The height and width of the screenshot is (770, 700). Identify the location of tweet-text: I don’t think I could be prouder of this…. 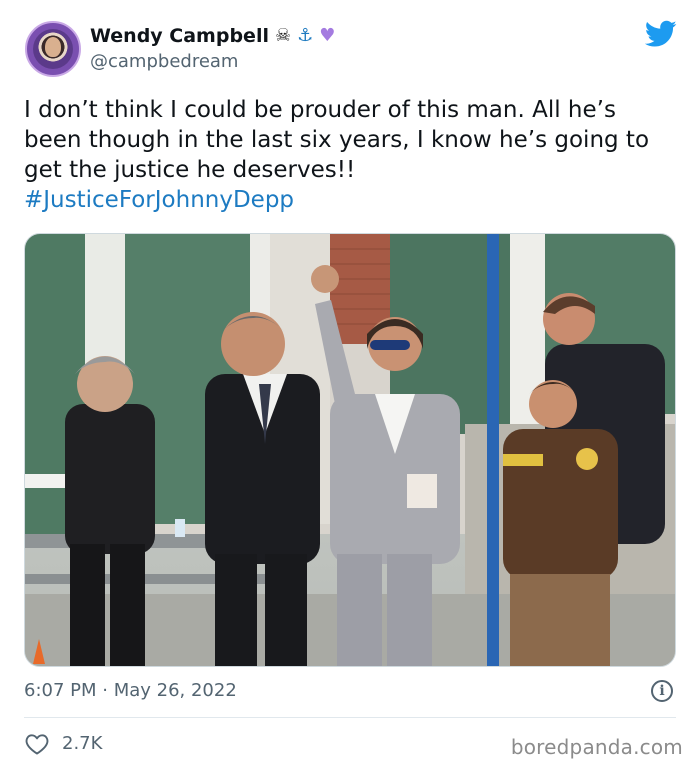
(350, 155).